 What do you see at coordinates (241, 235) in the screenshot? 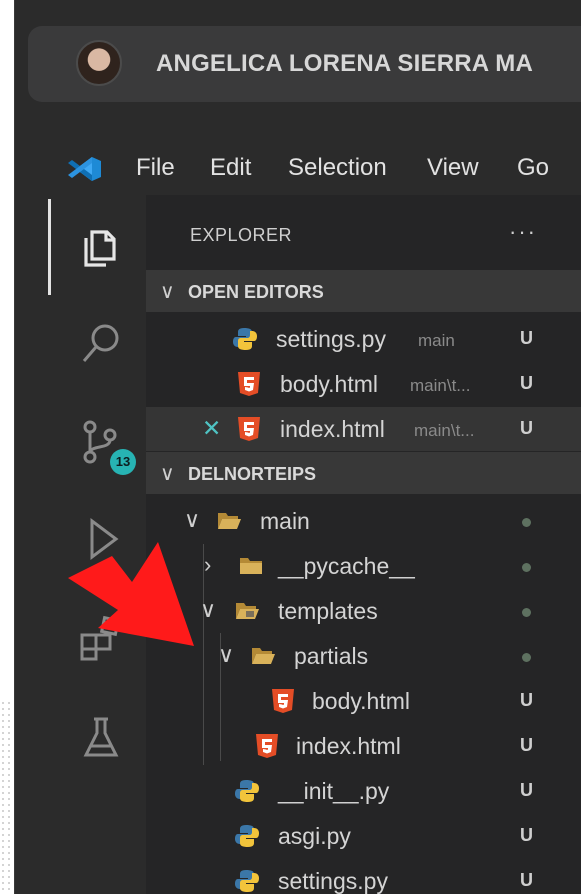
I see `explorer-title: EXPLORER` at bounding box center [241, 235].